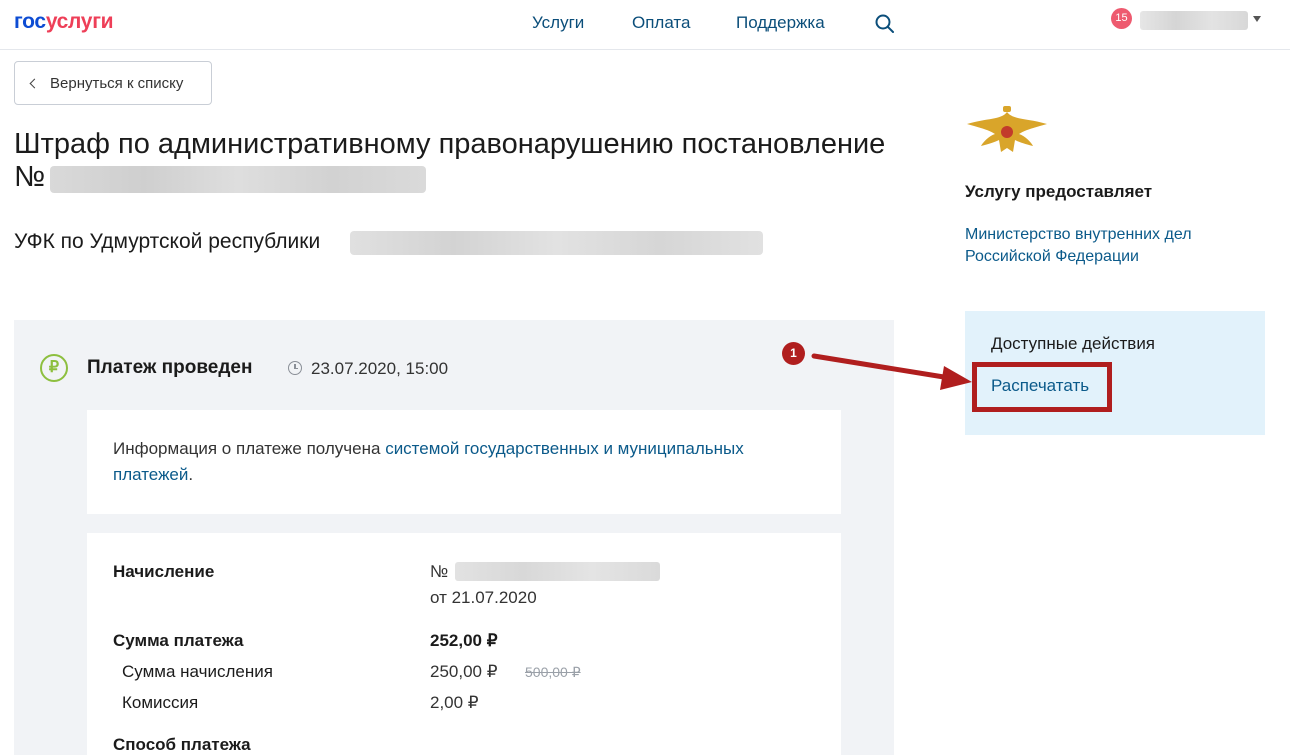  I want to click on chevron-down-icon, so click(1257, 19).